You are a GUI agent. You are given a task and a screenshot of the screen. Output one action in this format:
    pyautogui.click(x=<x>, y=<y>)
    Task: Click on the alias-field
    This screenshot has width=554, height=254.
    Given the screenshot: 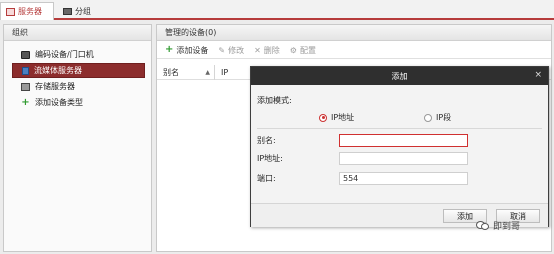 What is the action you would take?
    pyautogui.click(x=403, y=140)
    